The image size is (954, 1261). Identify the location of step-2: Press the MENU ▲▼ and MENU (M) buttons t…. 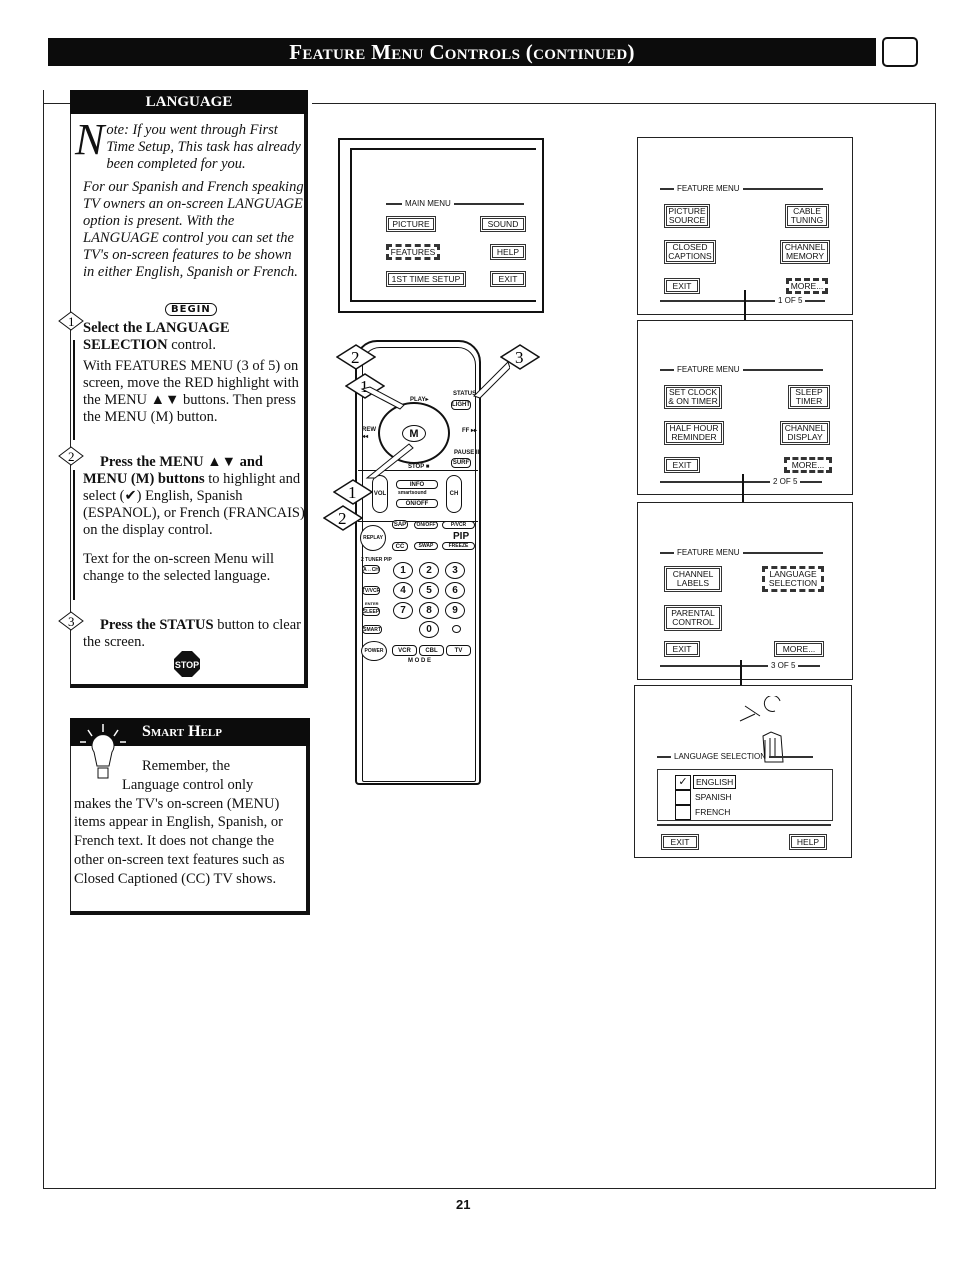
(194, 519).